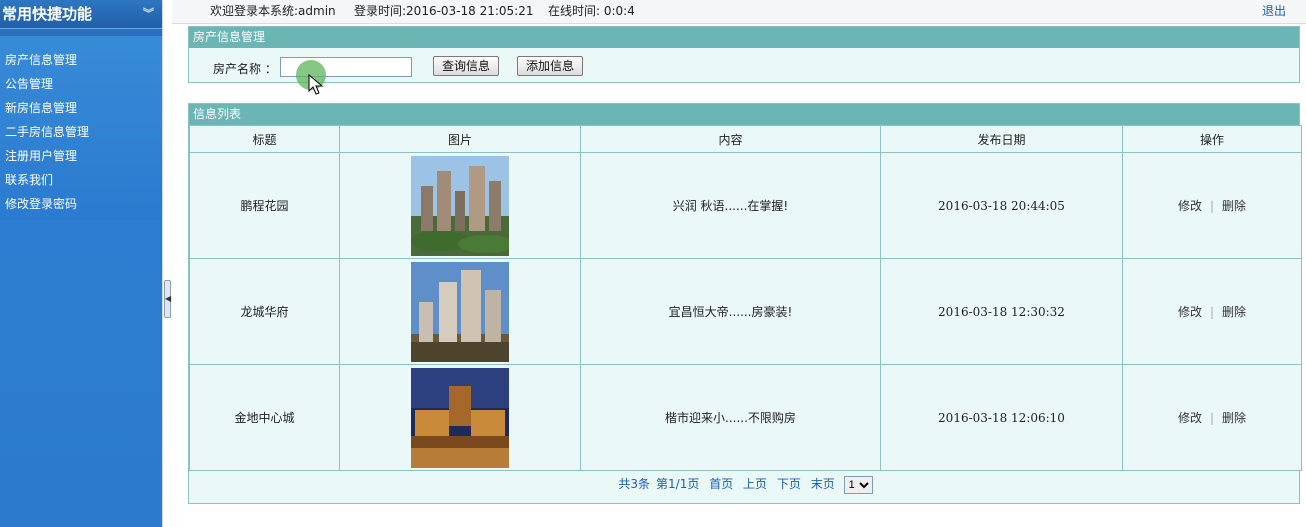 The height and width of the screenshot is (527, 1306). Describe the element at coordinates (81, 108) in the screenshot. I see `sidebar-item-new-house: 新房信息管理` at that location.